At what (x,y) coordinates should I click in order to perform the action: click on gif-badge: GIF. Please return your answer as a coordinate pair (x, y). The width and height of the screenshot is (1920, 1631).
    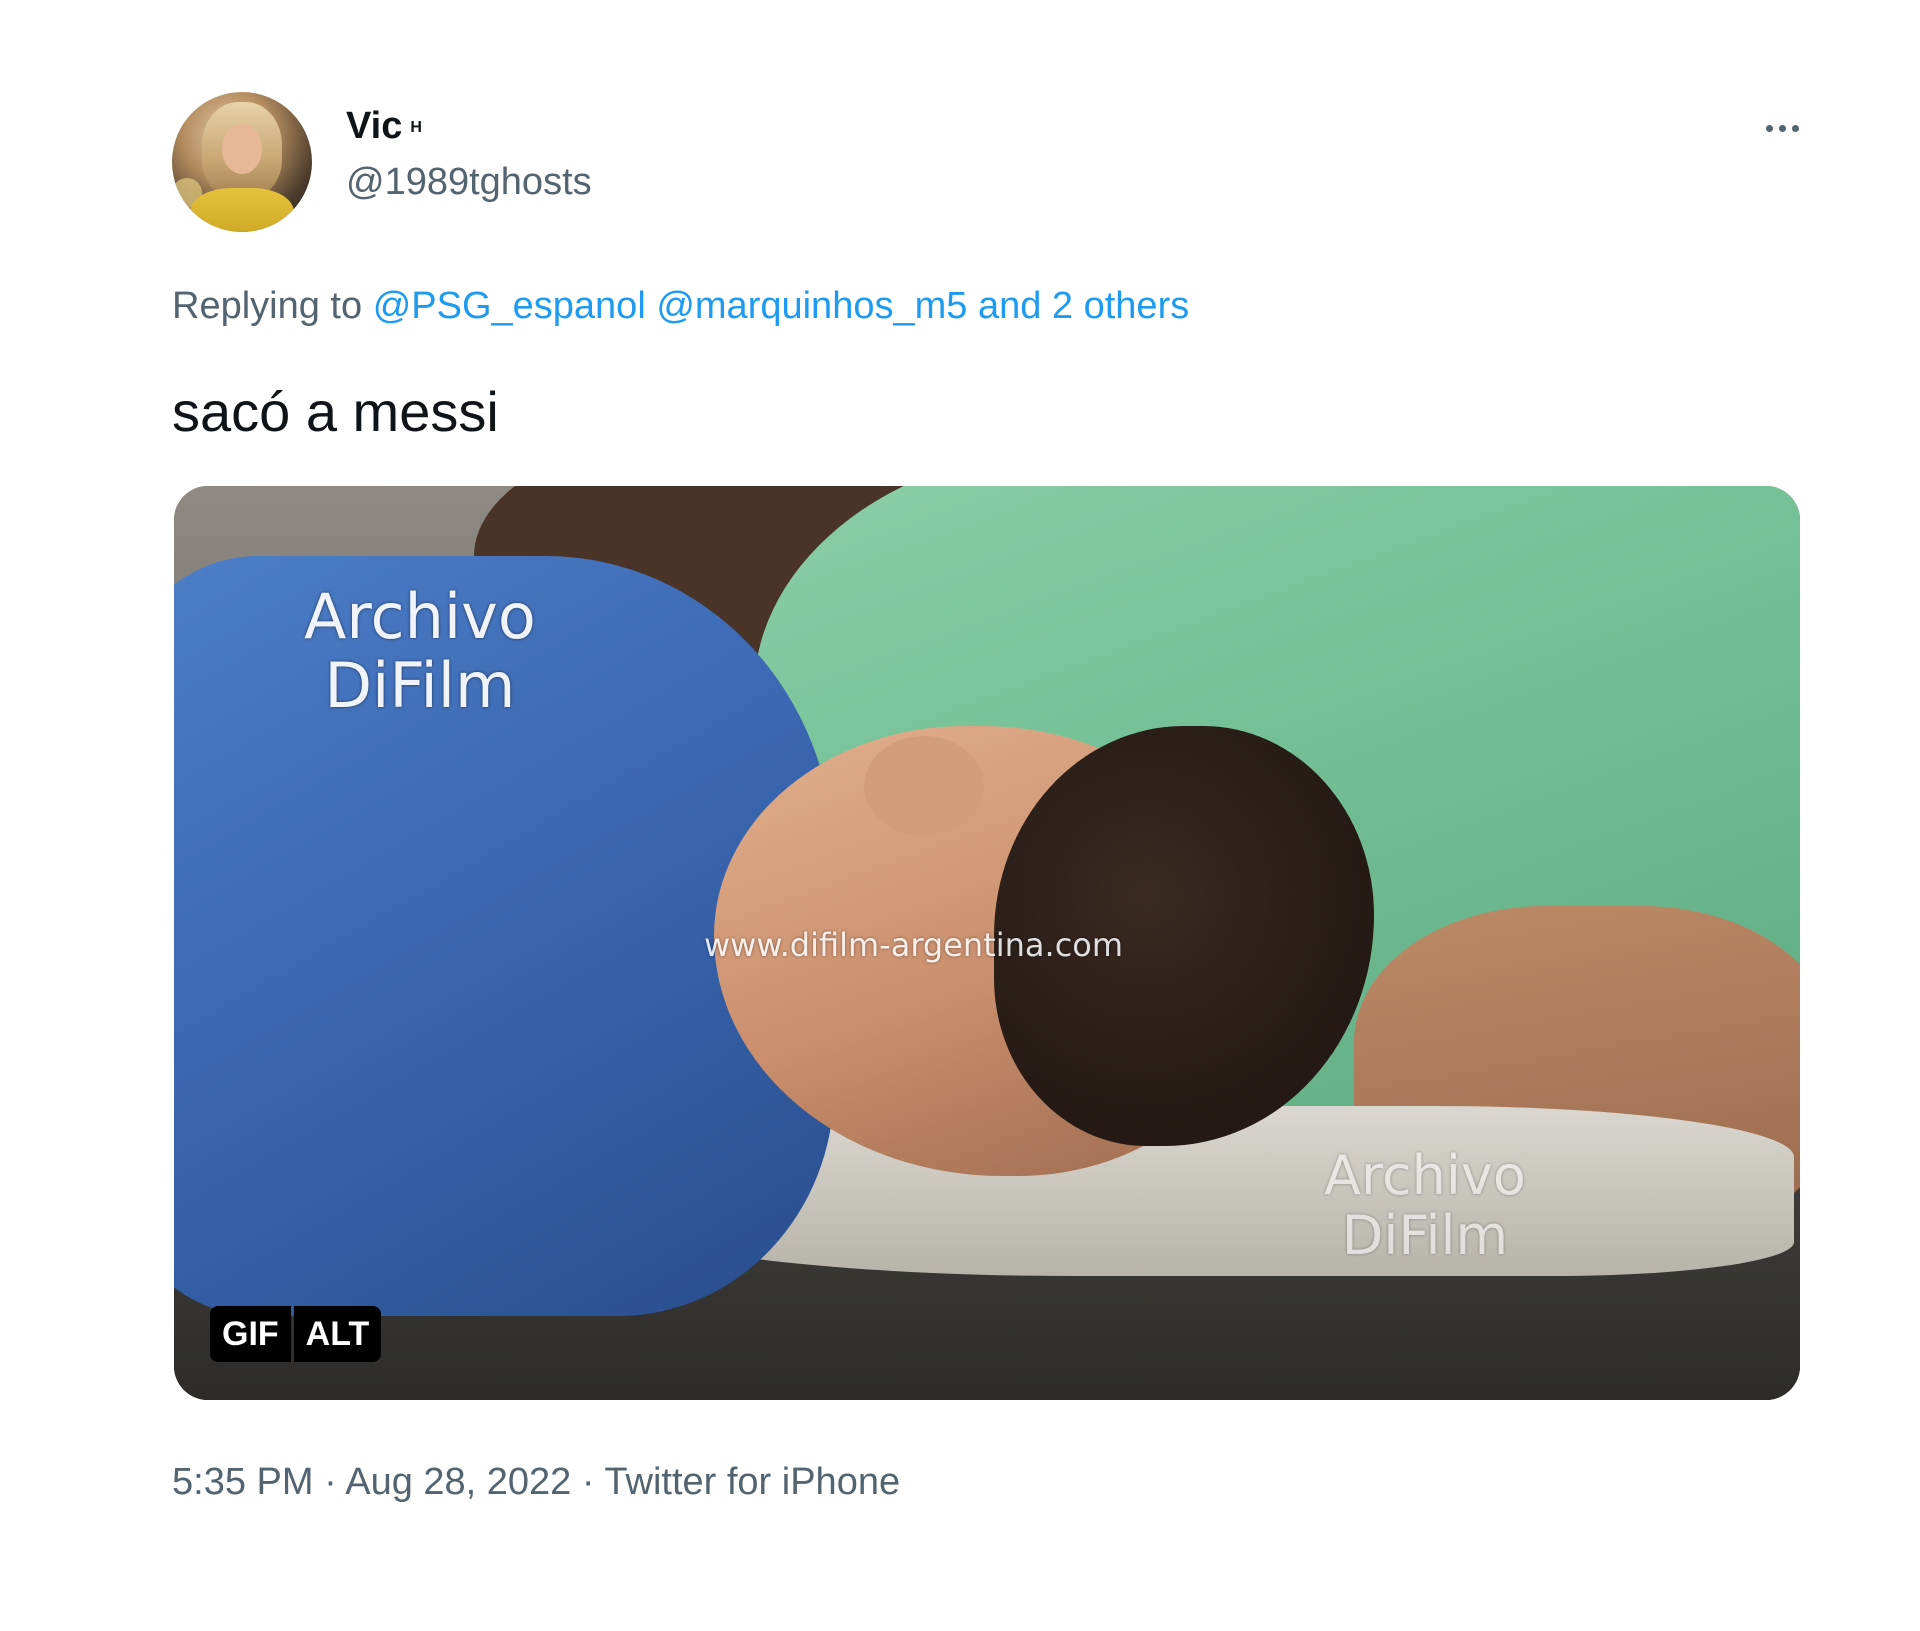
    Looking at the image, I should click on (250, 1334).